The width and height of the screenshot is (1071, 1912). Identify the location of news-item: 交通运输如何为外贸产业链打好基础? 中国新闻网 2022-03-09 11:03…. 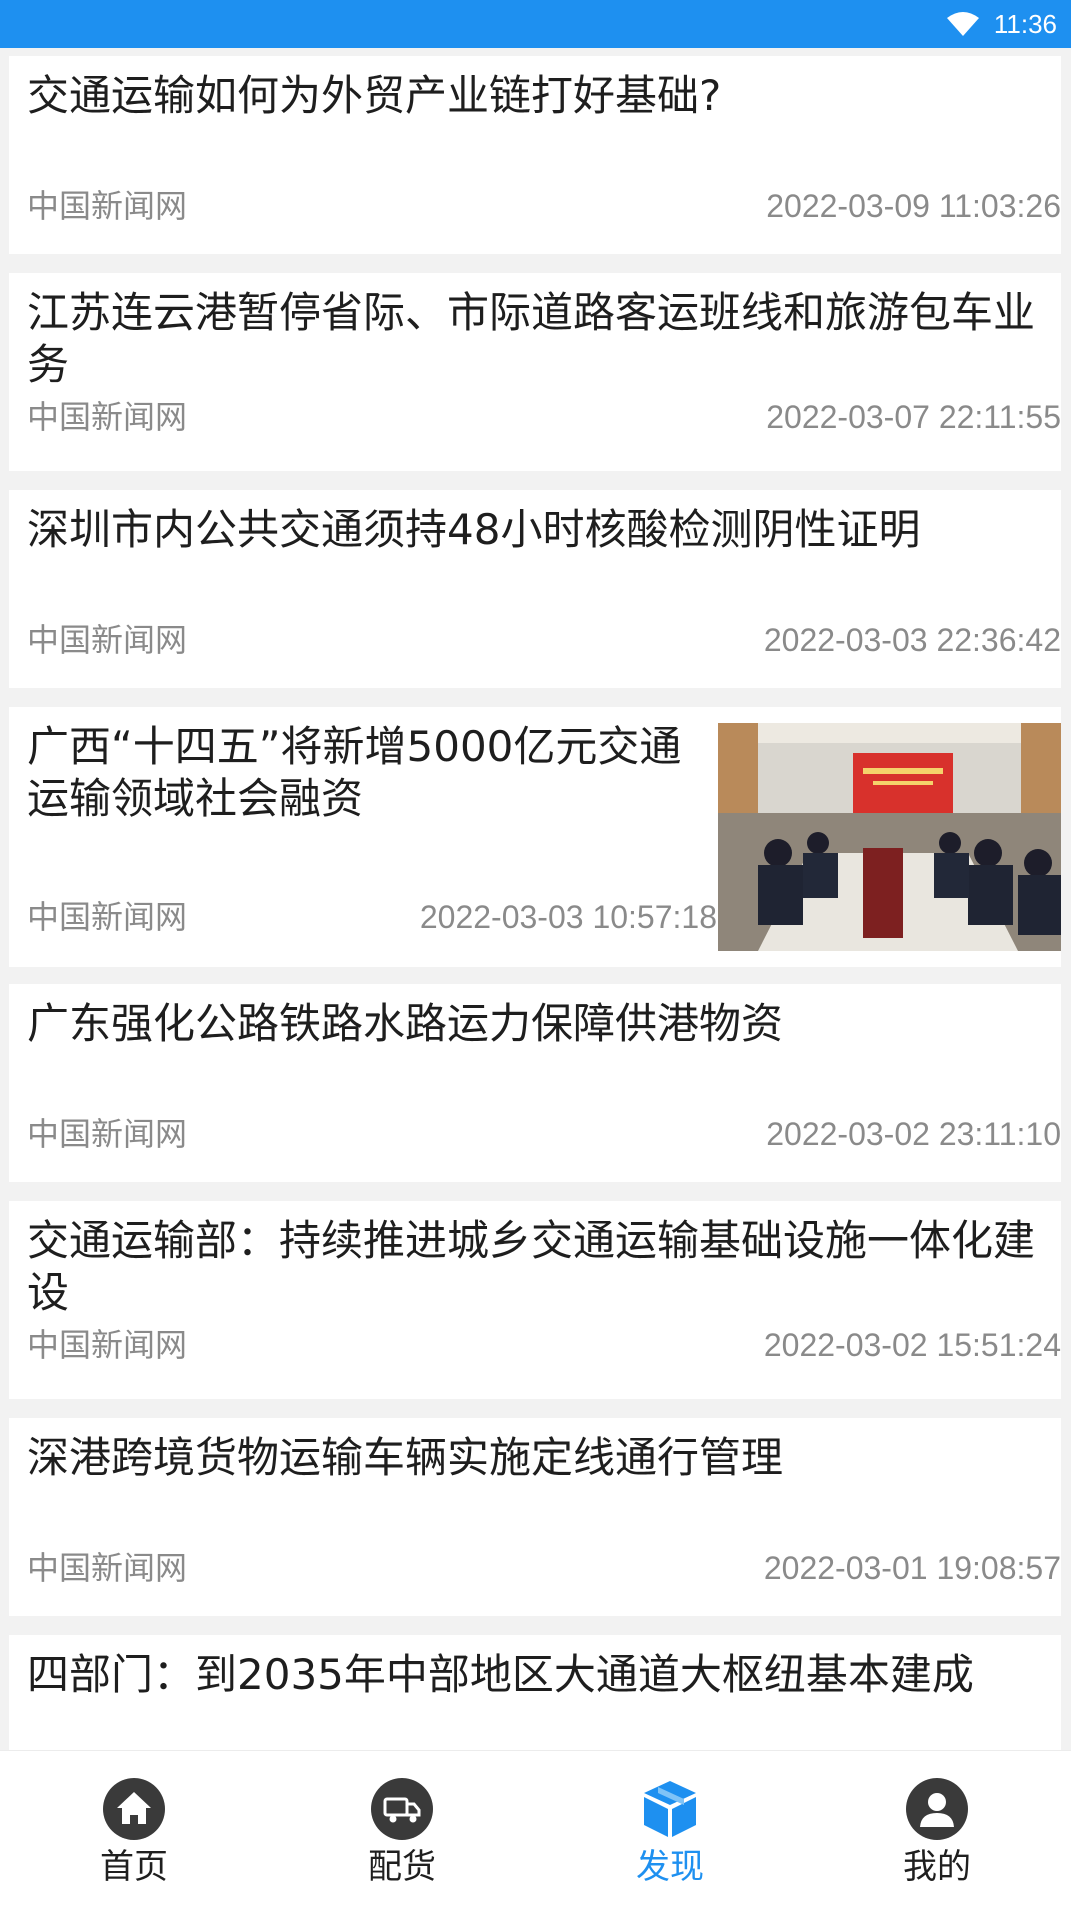
(535, 155).